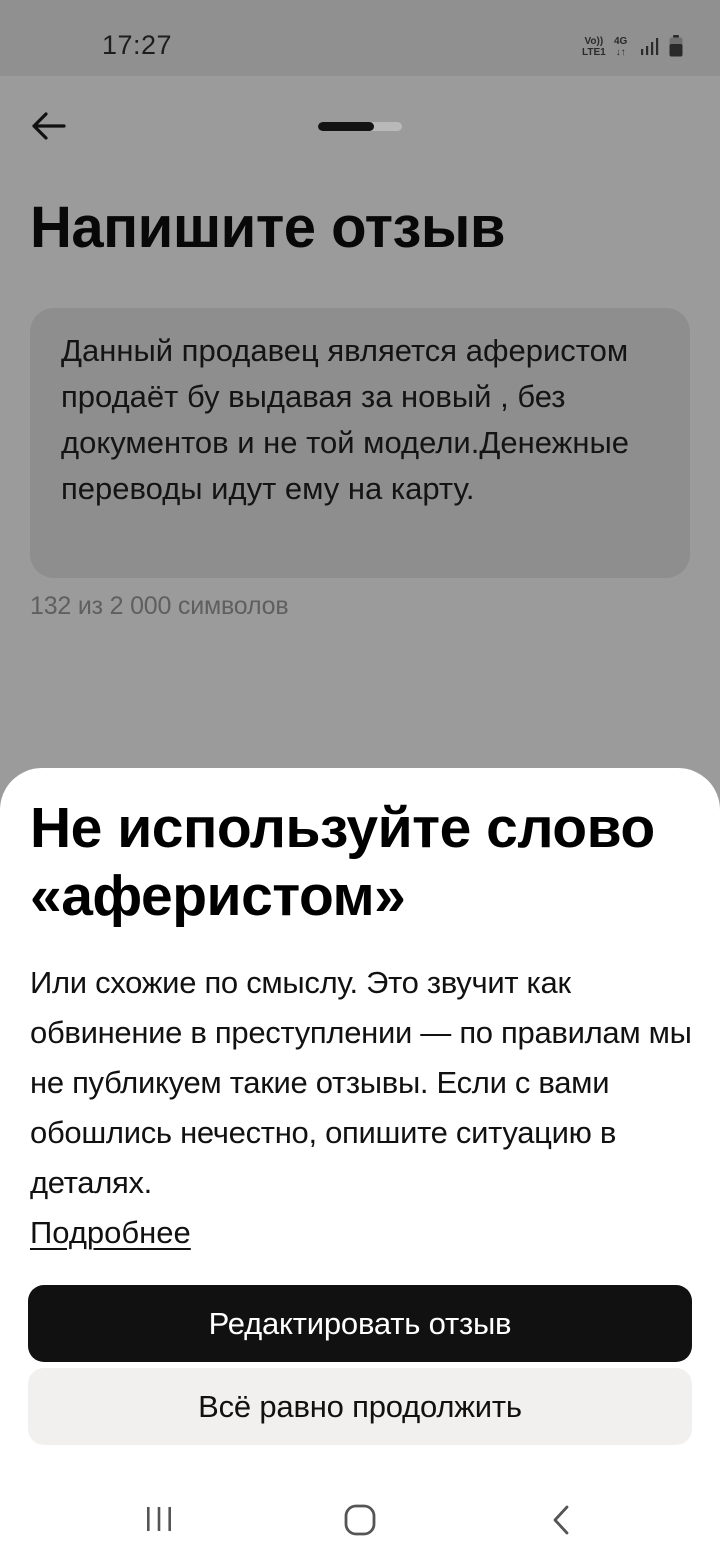 The width and height of the screenshot is (720, 1560). Describe the element at coordinates (594, 41) in the screenshot. I see `volte-label: Vo))` at that location.